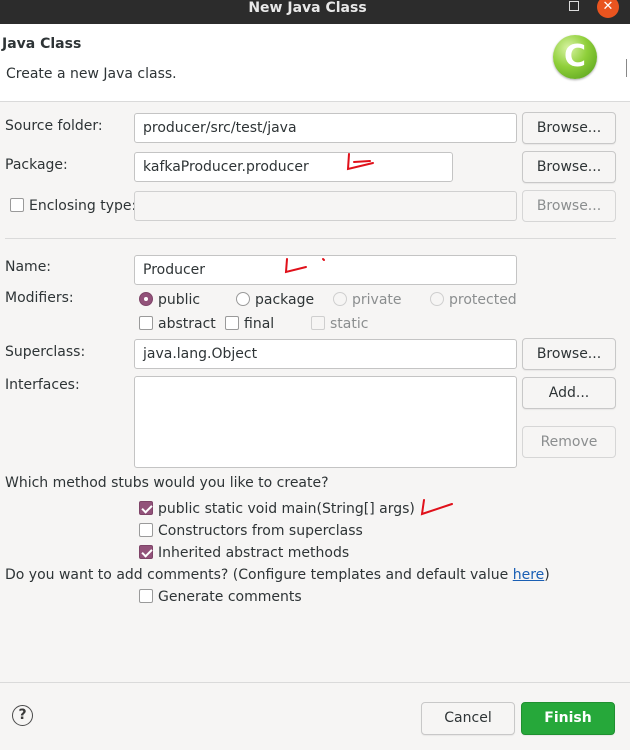  I want to click on cancel-button: Cancel, so click(468, 718).